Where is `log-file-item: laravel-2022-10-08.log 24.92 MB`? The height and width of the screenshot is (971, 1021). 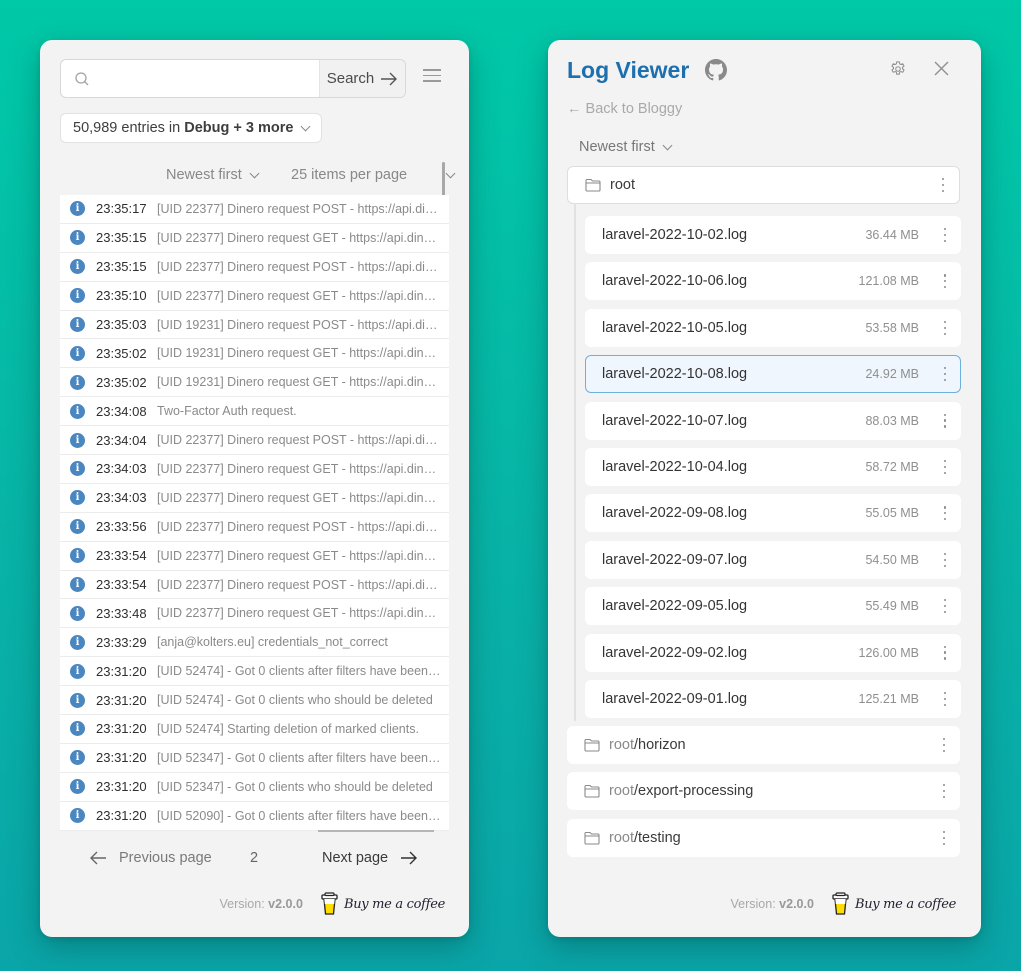
log-file-item: laravel-2022-10-08.log 24.92 MB is located at coordinates (773, 374).